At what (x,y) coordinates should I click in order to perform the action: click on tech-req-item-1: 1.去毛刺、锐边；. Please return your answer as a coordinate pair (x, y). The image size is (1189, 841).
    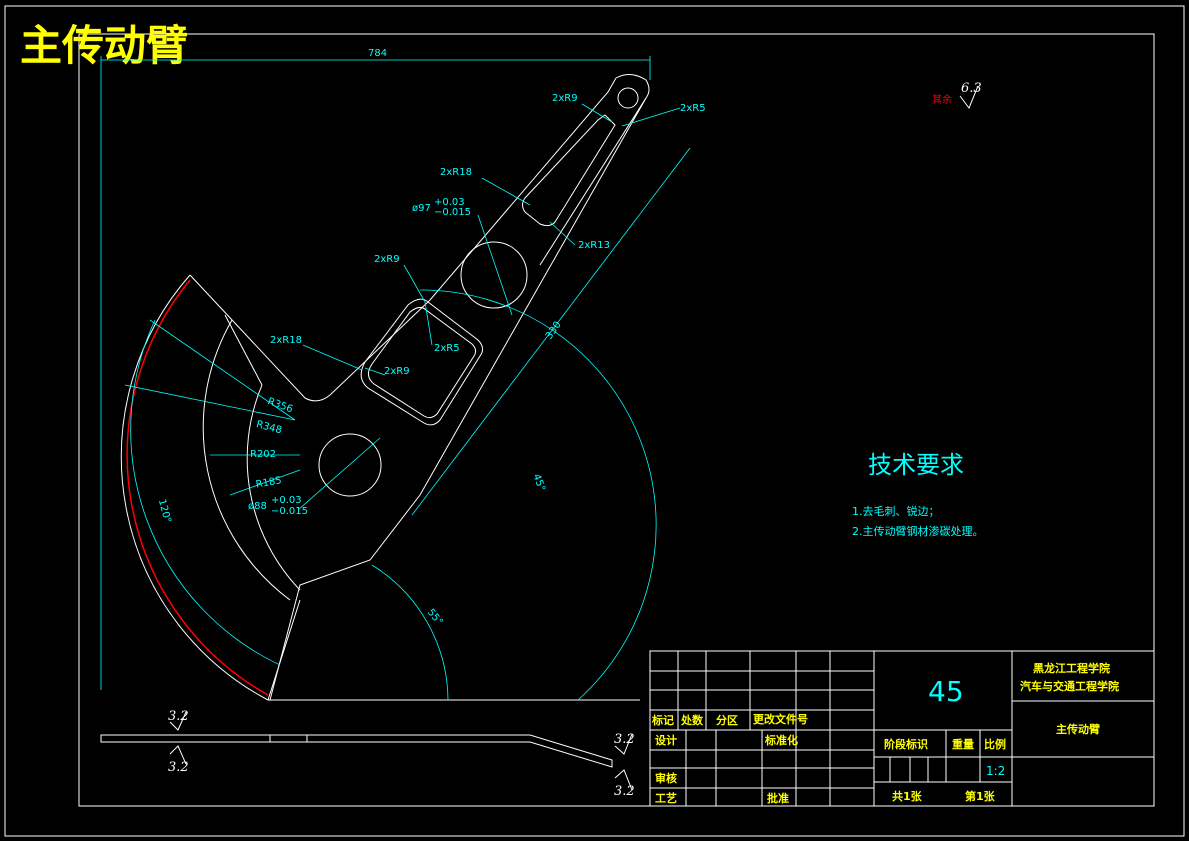
    Looking at the image, I should click on (896, 511).